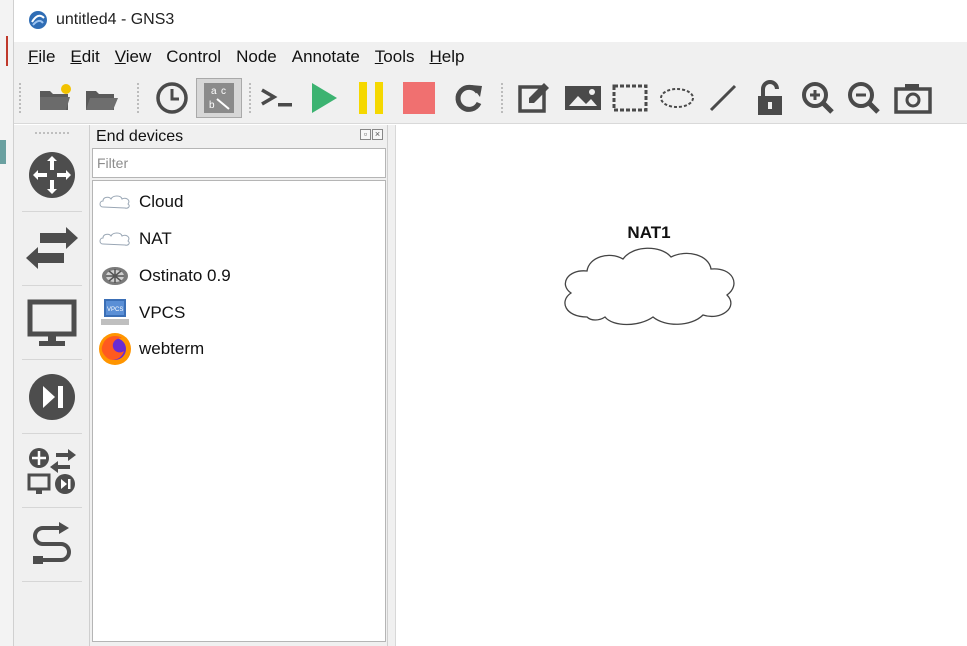  I want to click on canvas-node: NAT1, so click(649, 275).